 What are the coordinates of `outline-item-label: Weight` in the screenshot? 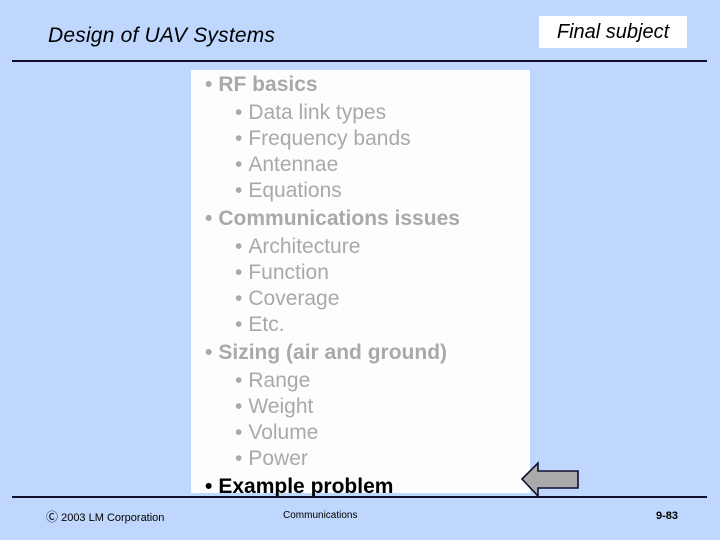 It's located at (281, 406).